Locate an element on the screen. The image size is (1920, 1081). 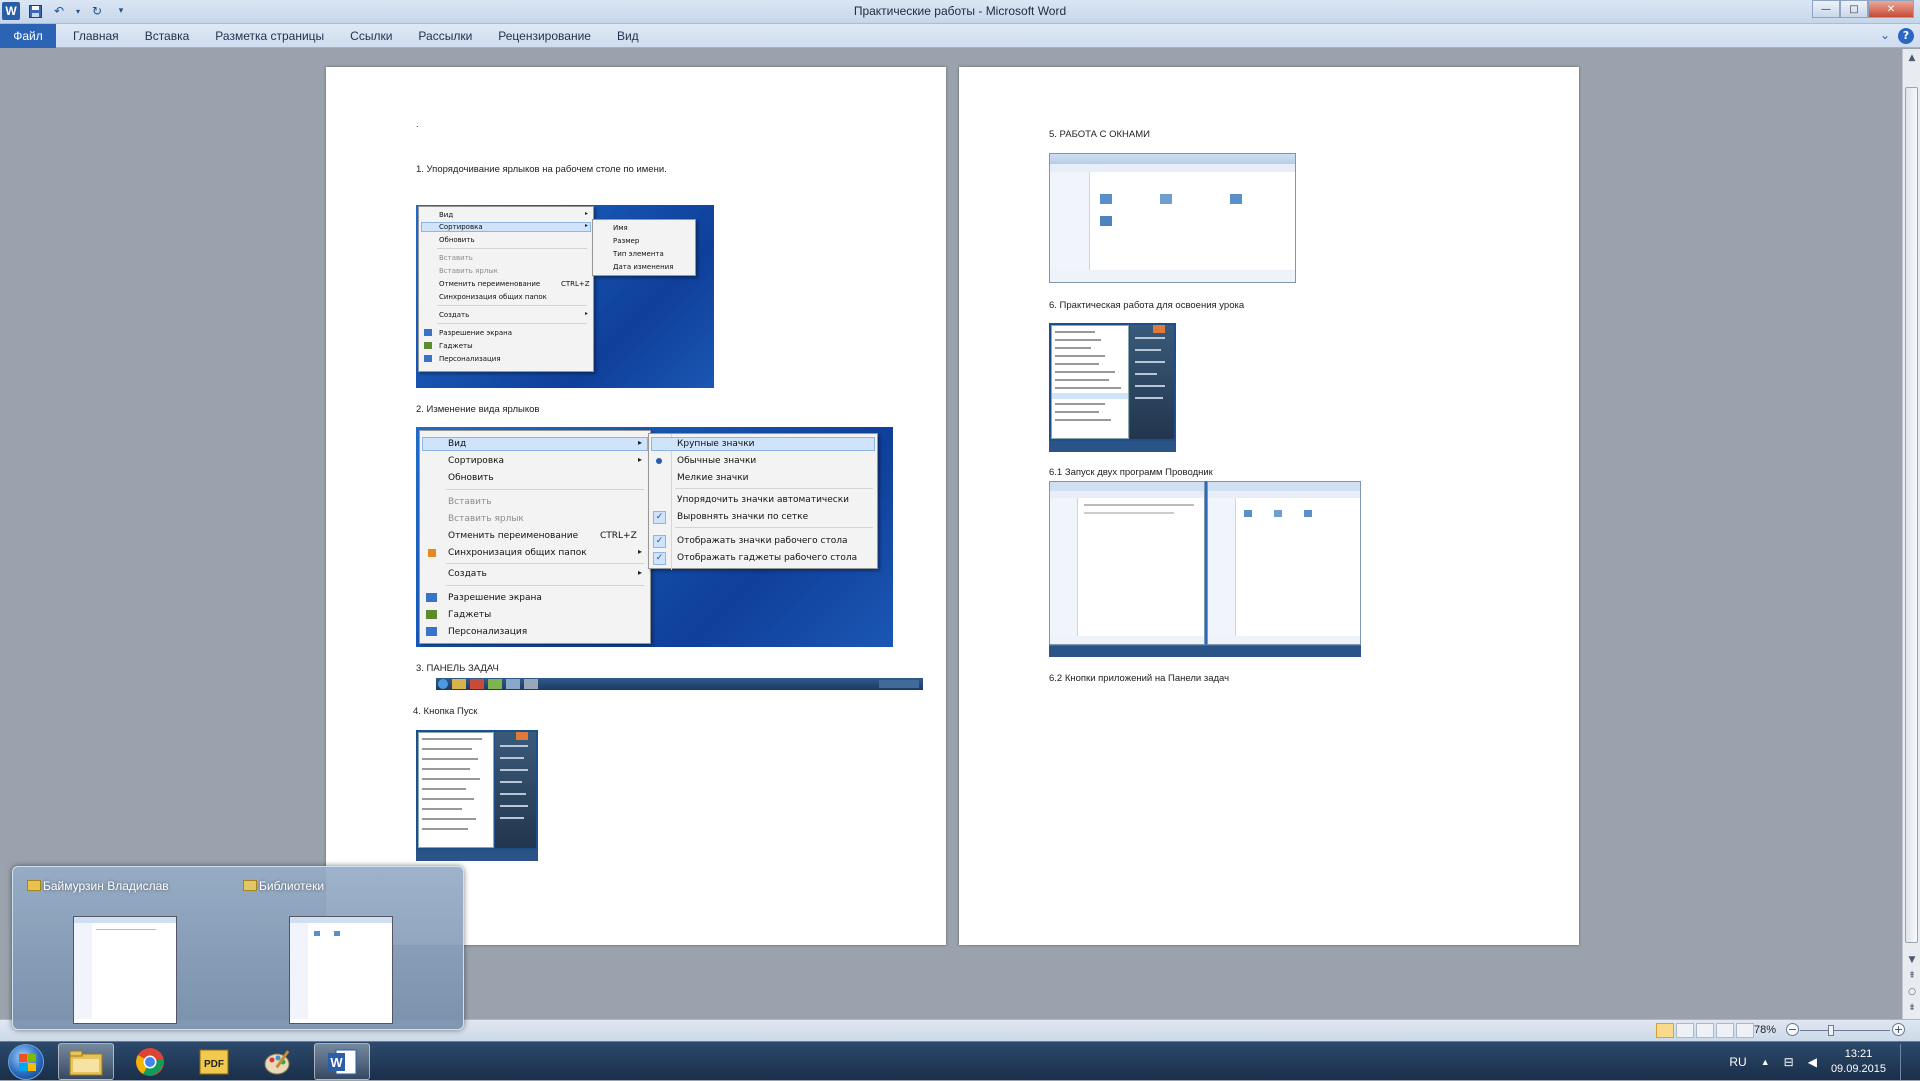
zoom-in-icon: + is located at coordinates (1898, 1029).